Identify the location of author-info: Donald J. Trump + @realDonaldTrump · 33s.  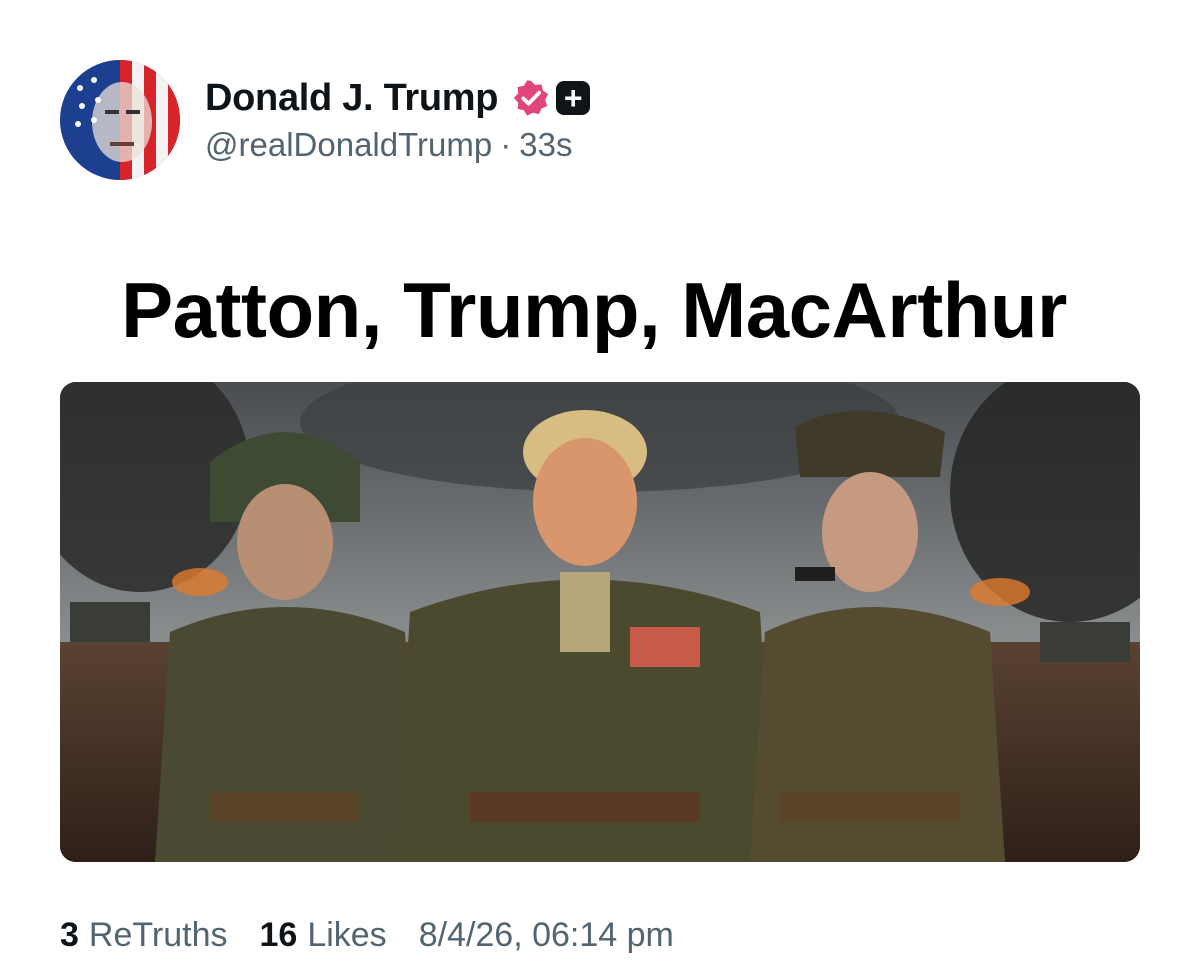
(398, 120).